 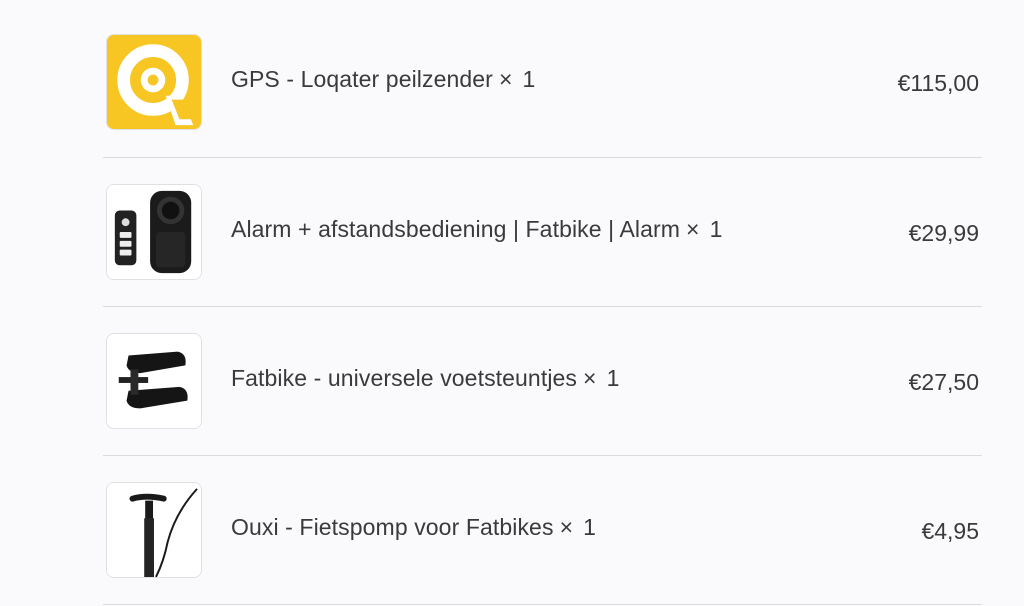 I want to click on product-title-line: Ouxi - Fietspomp voor Fatbikes × 1, so click(x=413, y=527).